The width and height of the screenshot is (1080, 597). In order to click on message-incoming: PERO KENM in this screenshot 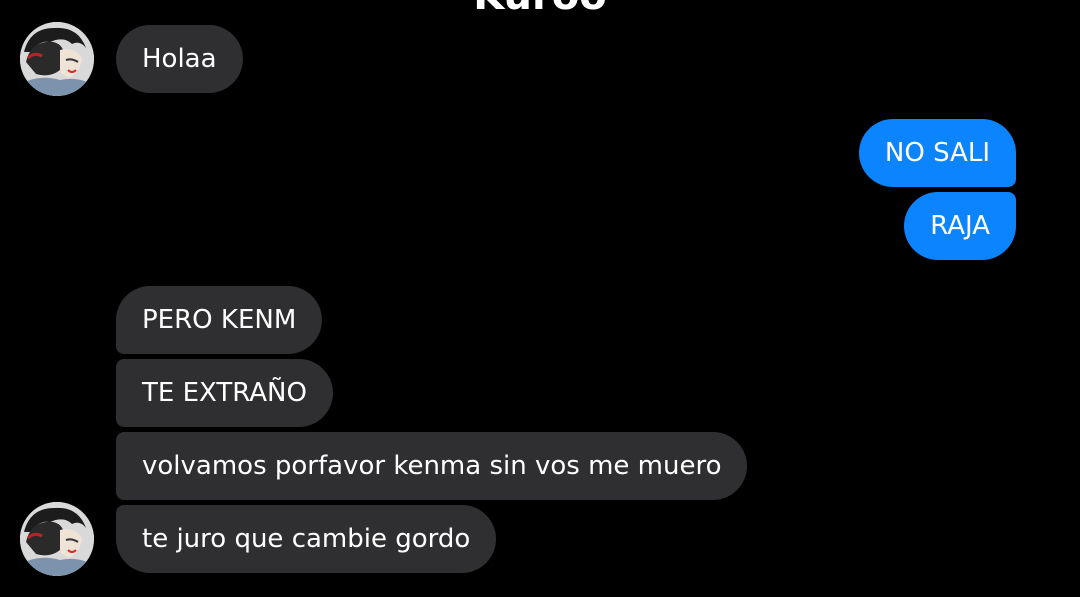, I will do `click(219, 320)`.